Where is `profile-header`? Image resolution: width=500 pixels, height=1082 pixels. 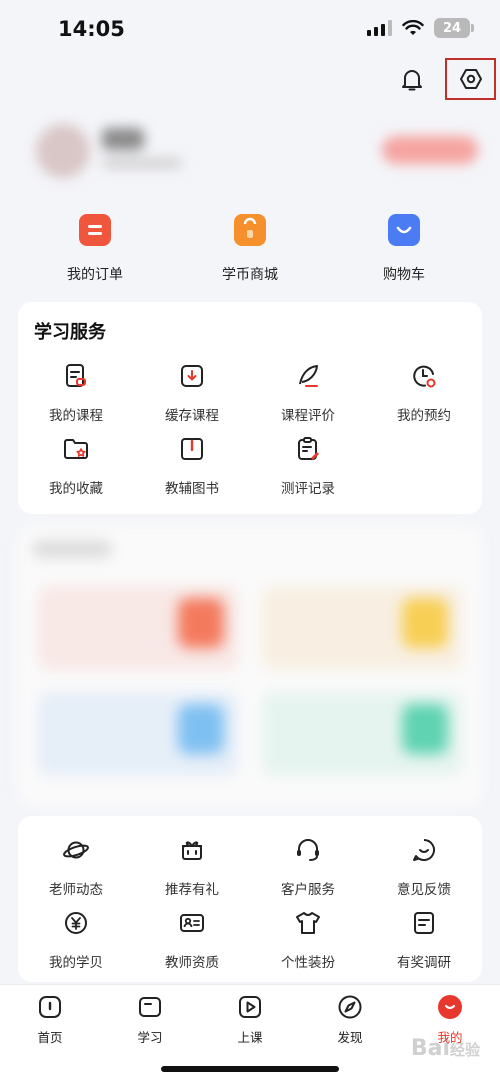 profile-header is located at coordinates (255, 154).